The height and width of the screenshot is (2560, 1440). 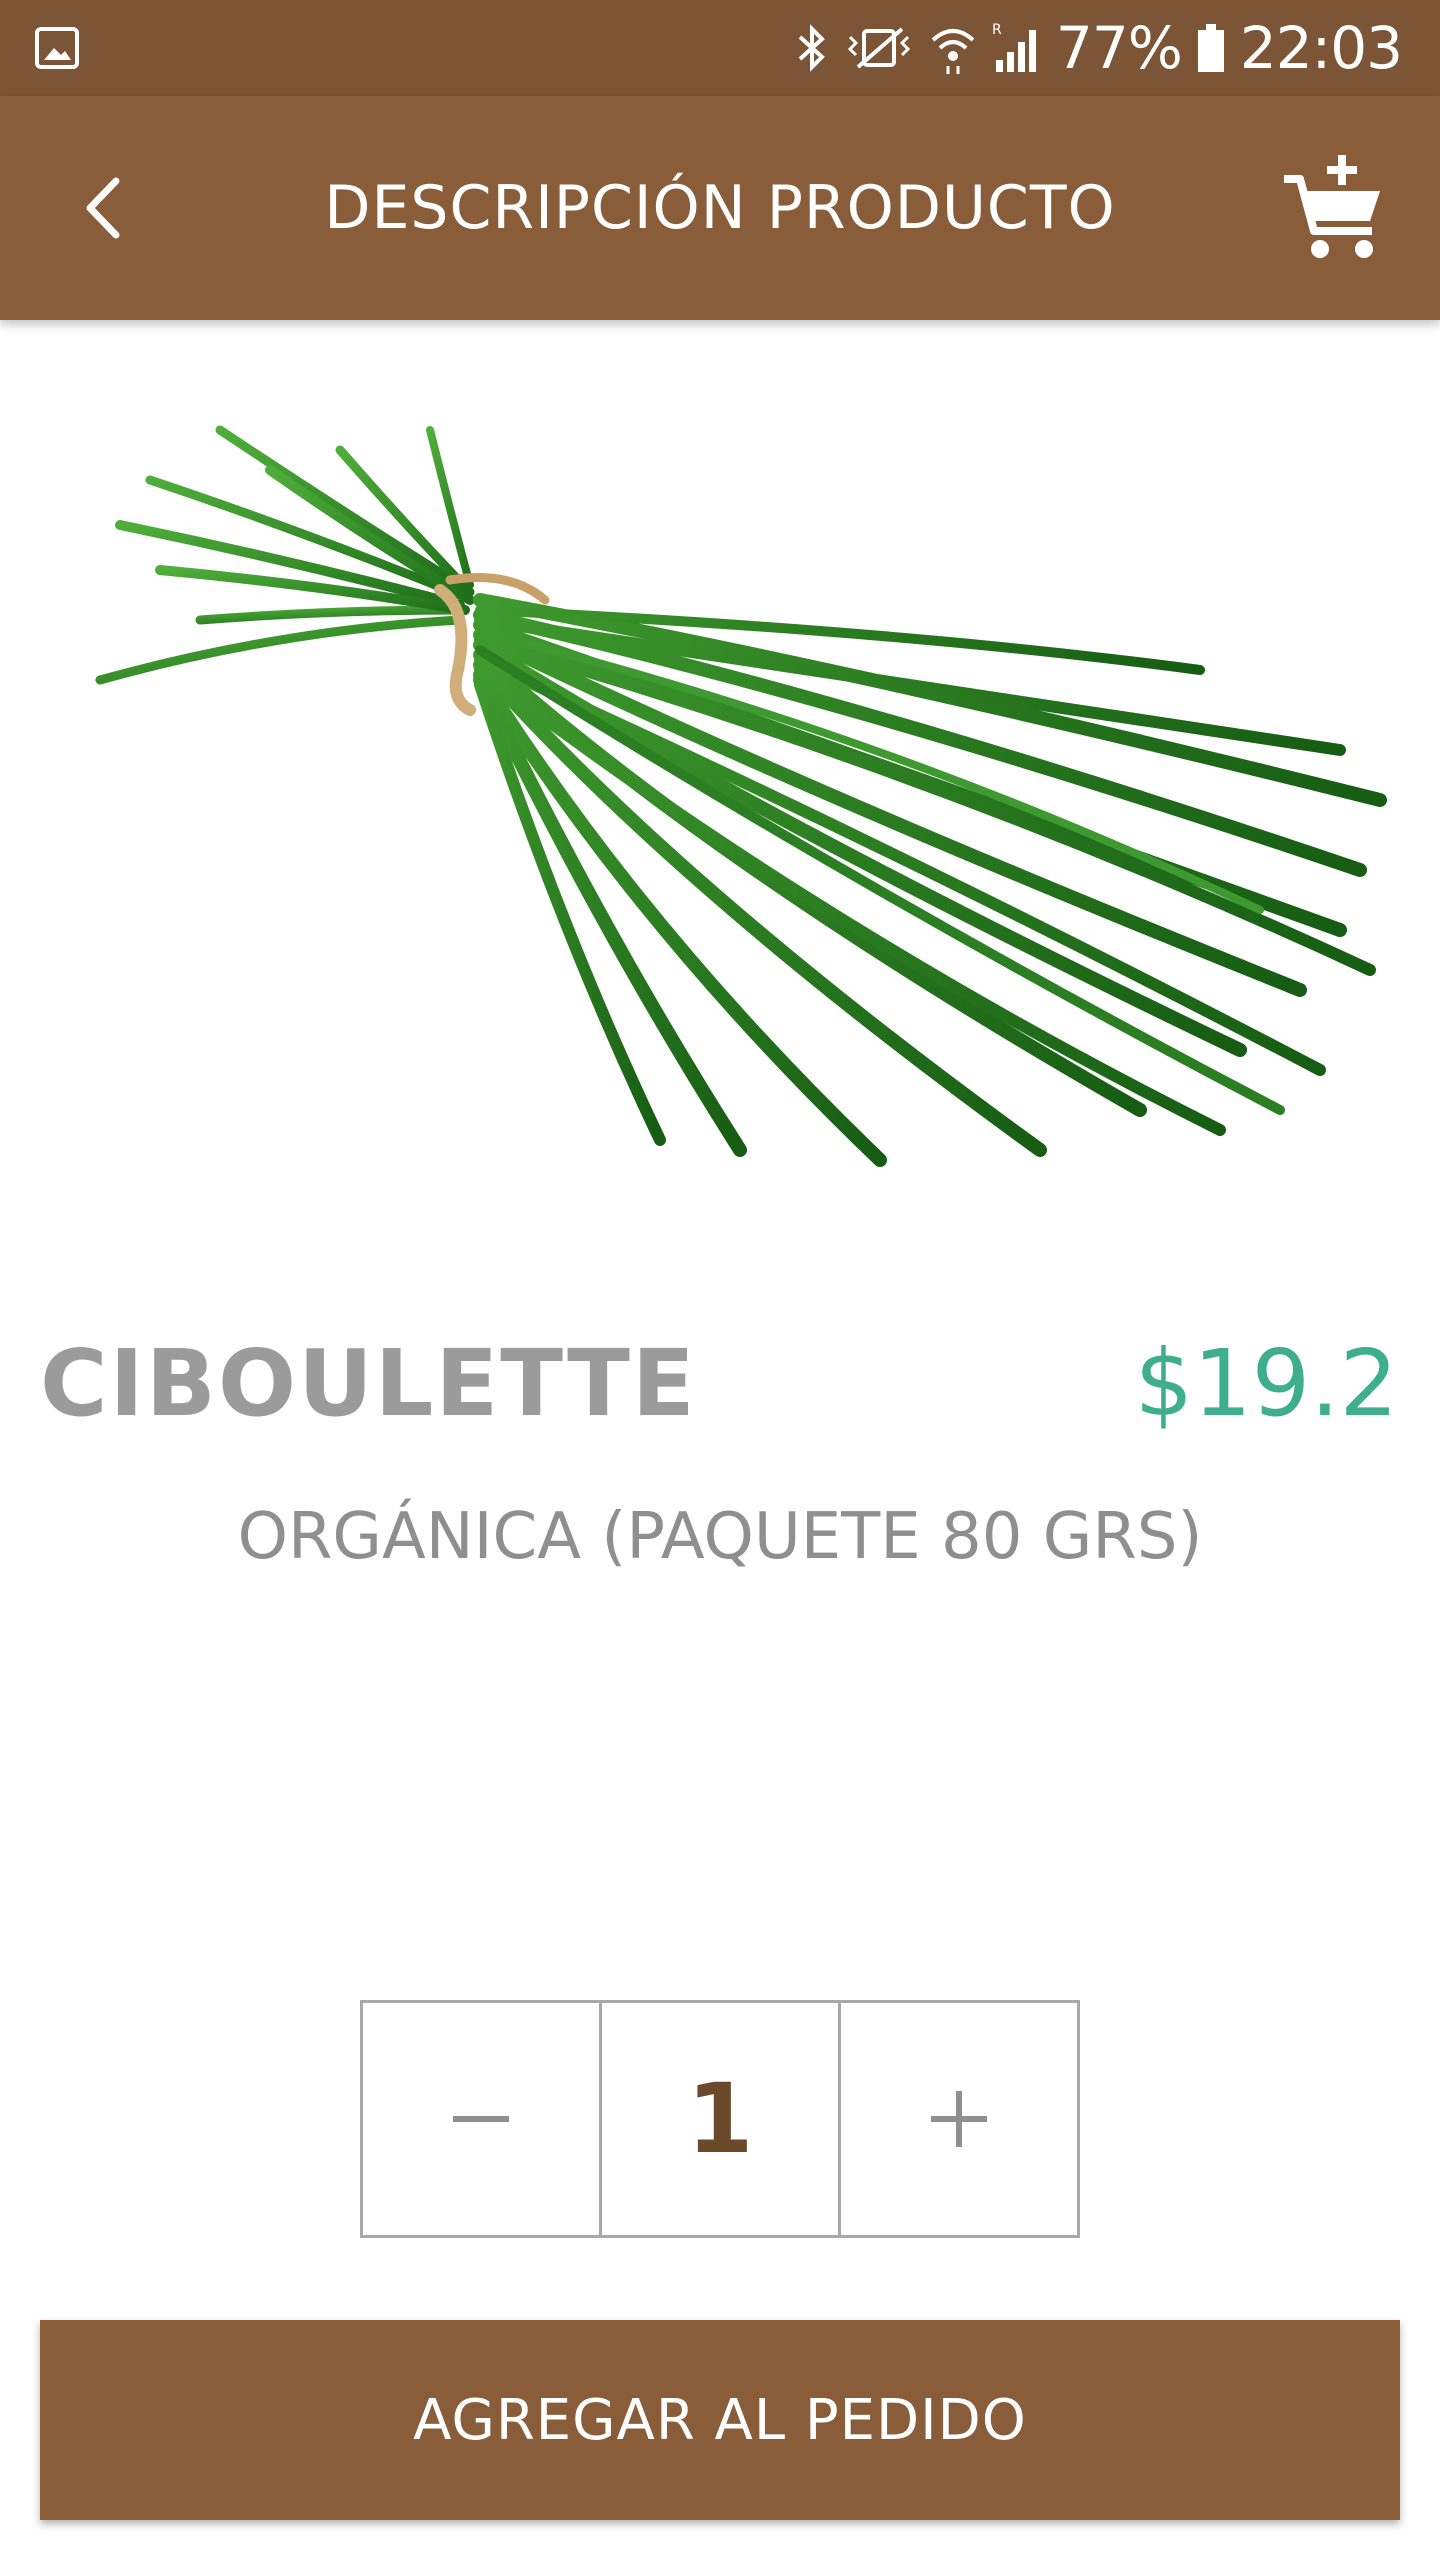 What do you see at coordinates (720, 48) in the screenshot?
I see `status-bar: R 77% 22:03` at bounding box center [720, 48].